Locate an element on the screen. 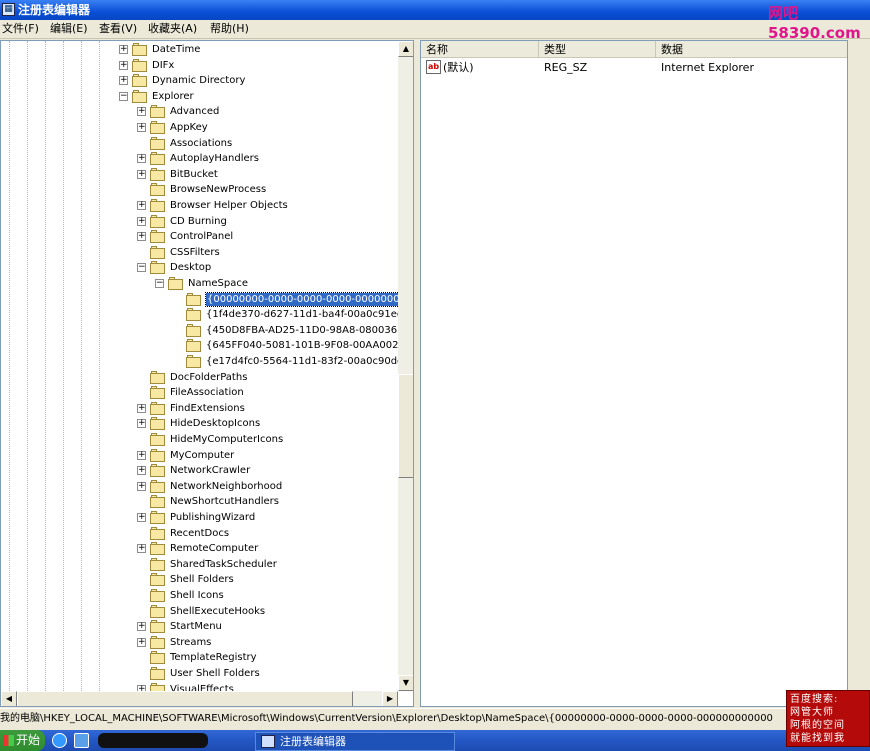  tree-vertical-scrollbar: ▲ ▼ is located at coordinates (405, 366).